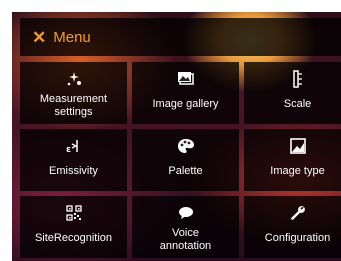 The image size is (341, 261). I want to click on tile-label: Scale, so click(297, 104).